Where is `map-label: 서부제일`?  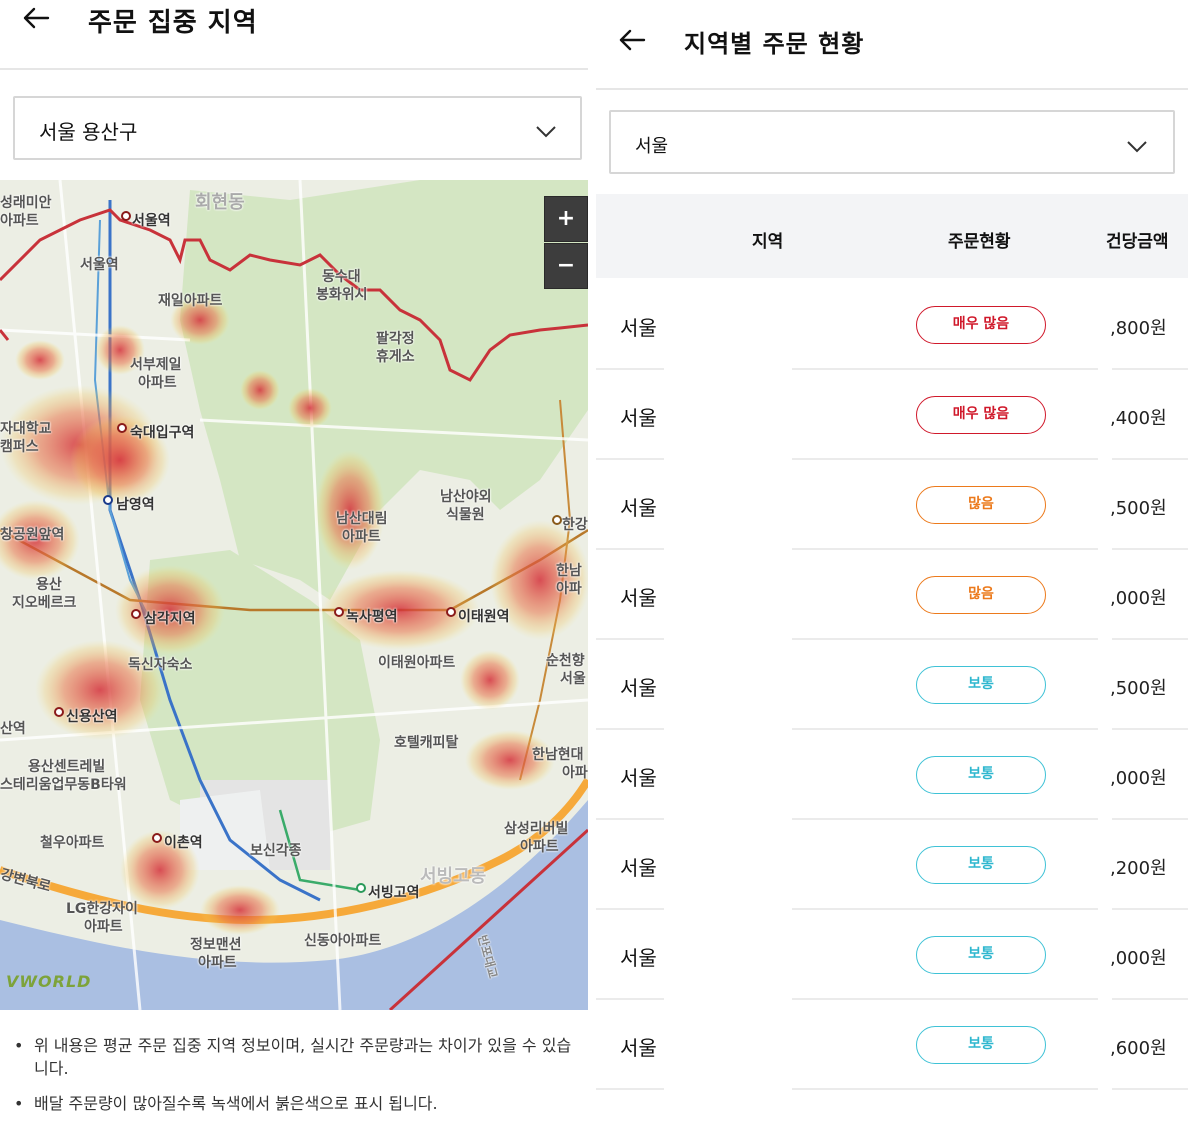
map-label: 서부제일 is located at coordinates (156, 365).